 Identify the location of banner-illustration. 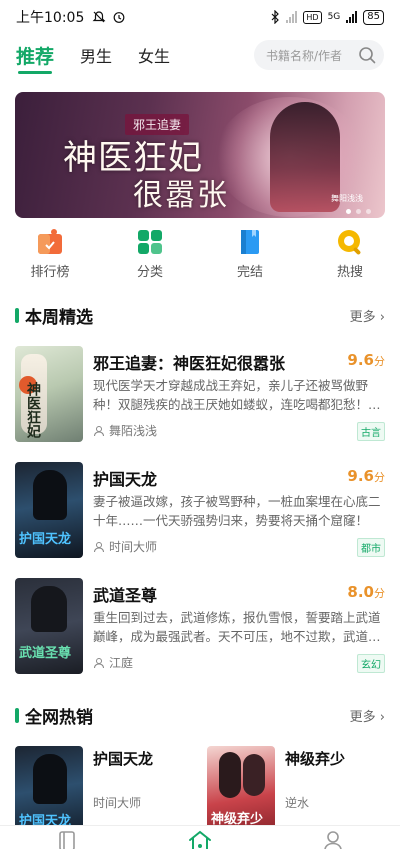
(305, 157).